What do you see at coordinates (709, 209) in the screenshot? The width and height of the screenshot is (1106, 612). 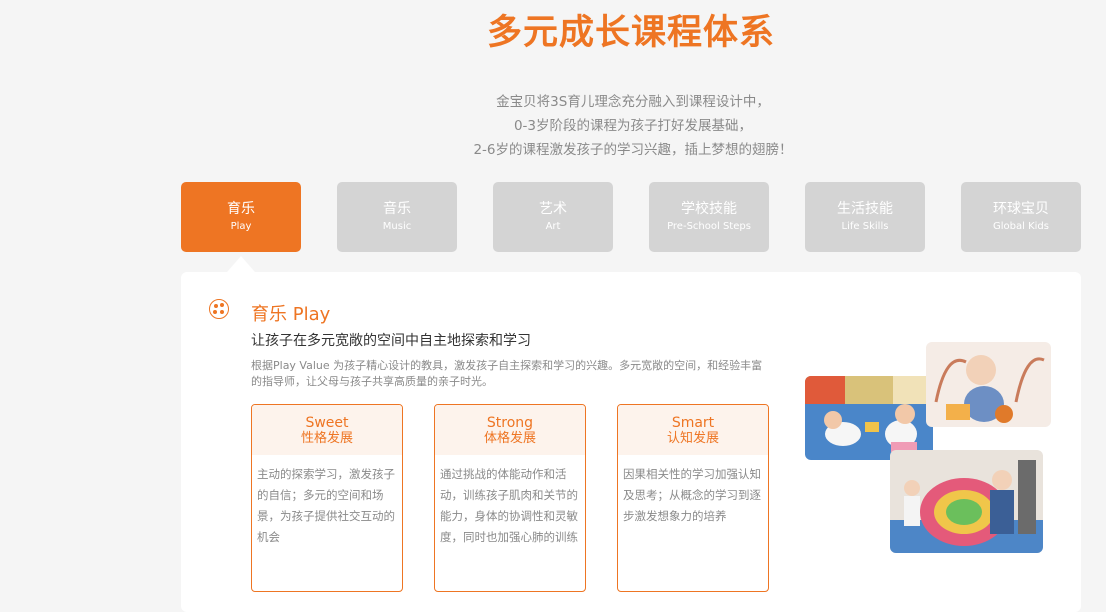 I see `tab-label: 学校技能` at bounding box center [709, 209].